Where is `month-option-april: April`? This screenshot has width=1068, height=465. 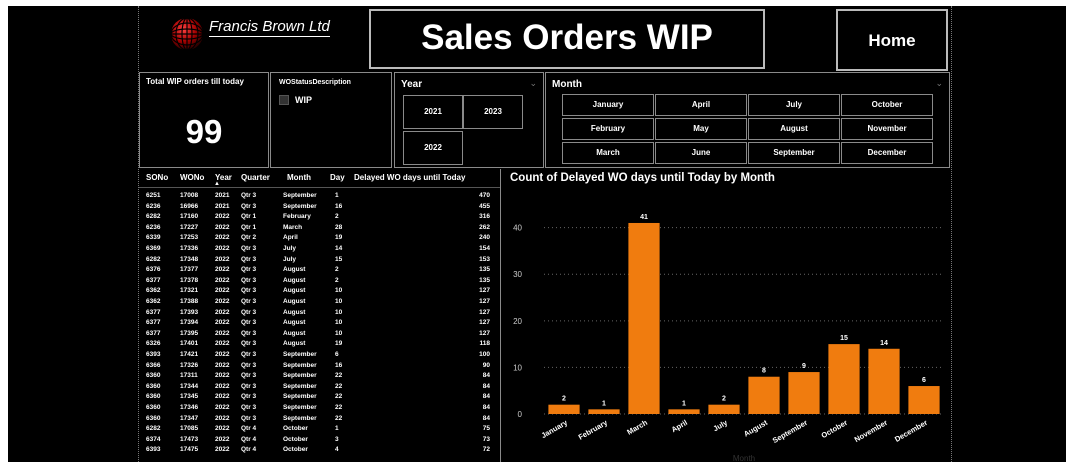
month-option-april: April is located at coordinates (701, 105).